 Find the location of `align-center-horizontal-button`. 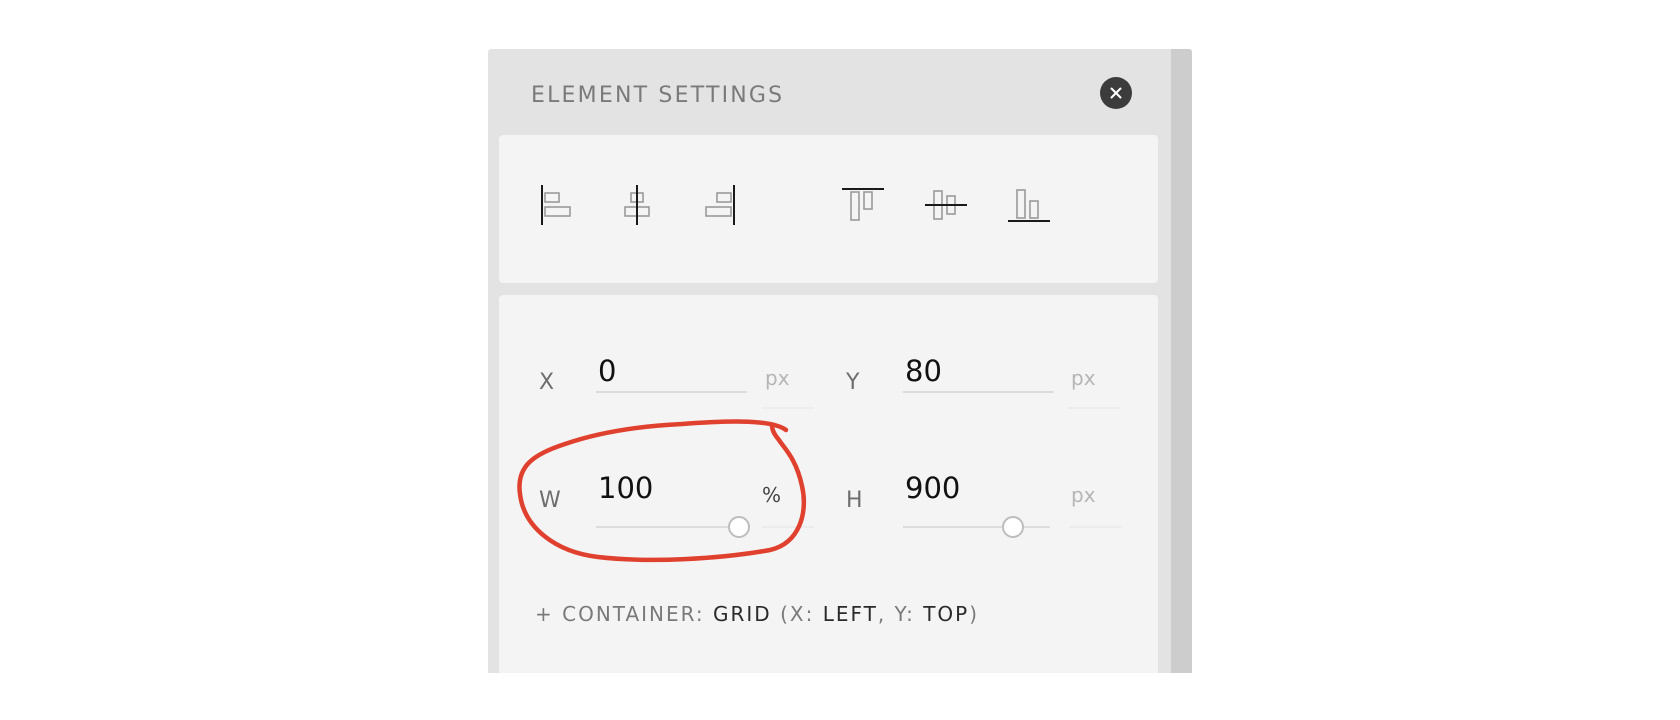

align-center-horizontal-button is located at coordinates (637, 205).